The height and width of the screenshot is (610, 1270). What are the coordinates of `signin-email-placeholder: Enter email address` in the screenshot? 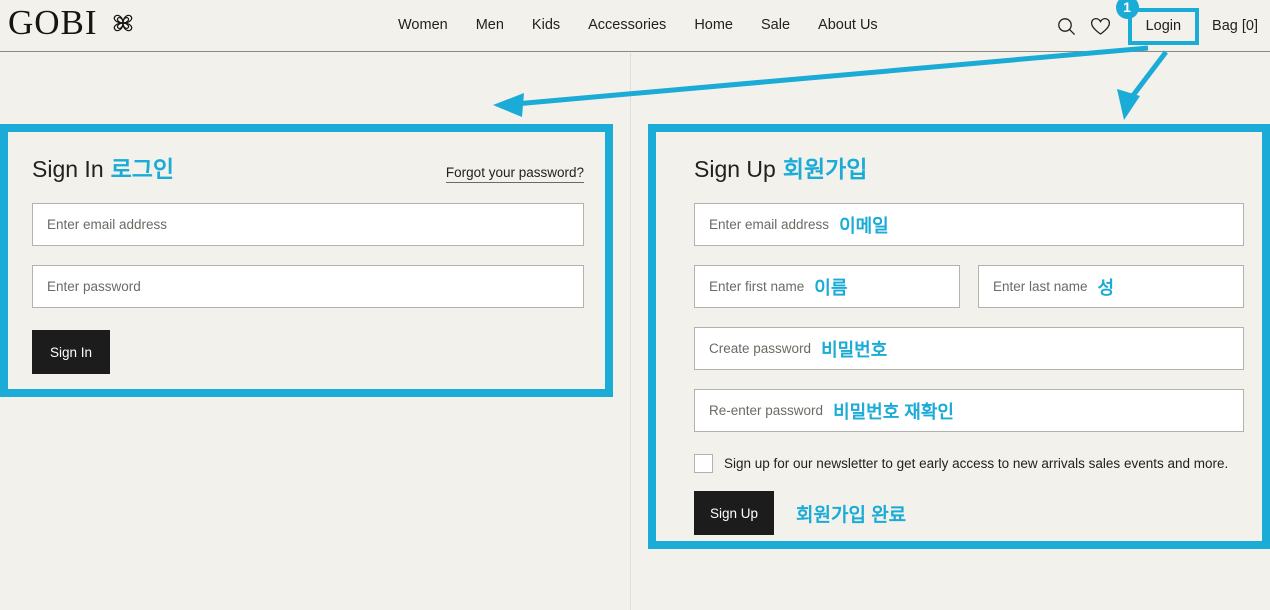 It's located at (107, 224).